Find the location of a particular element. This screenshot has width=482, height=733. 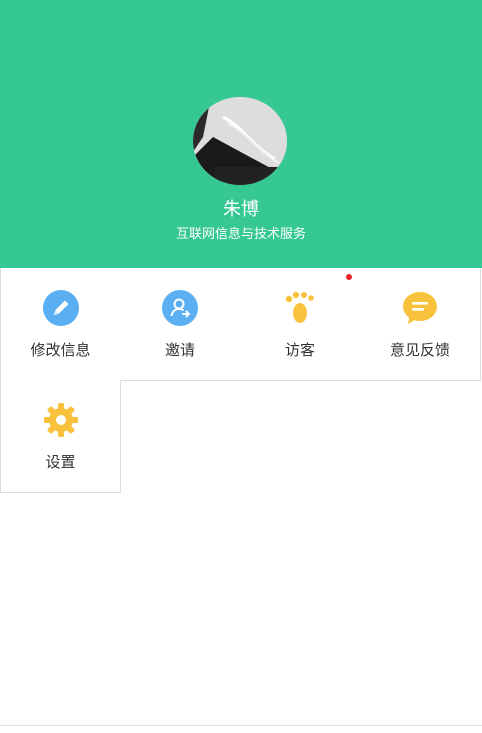

menu-item-feedback: 意见反馈 is located at coordinates (420, 324).